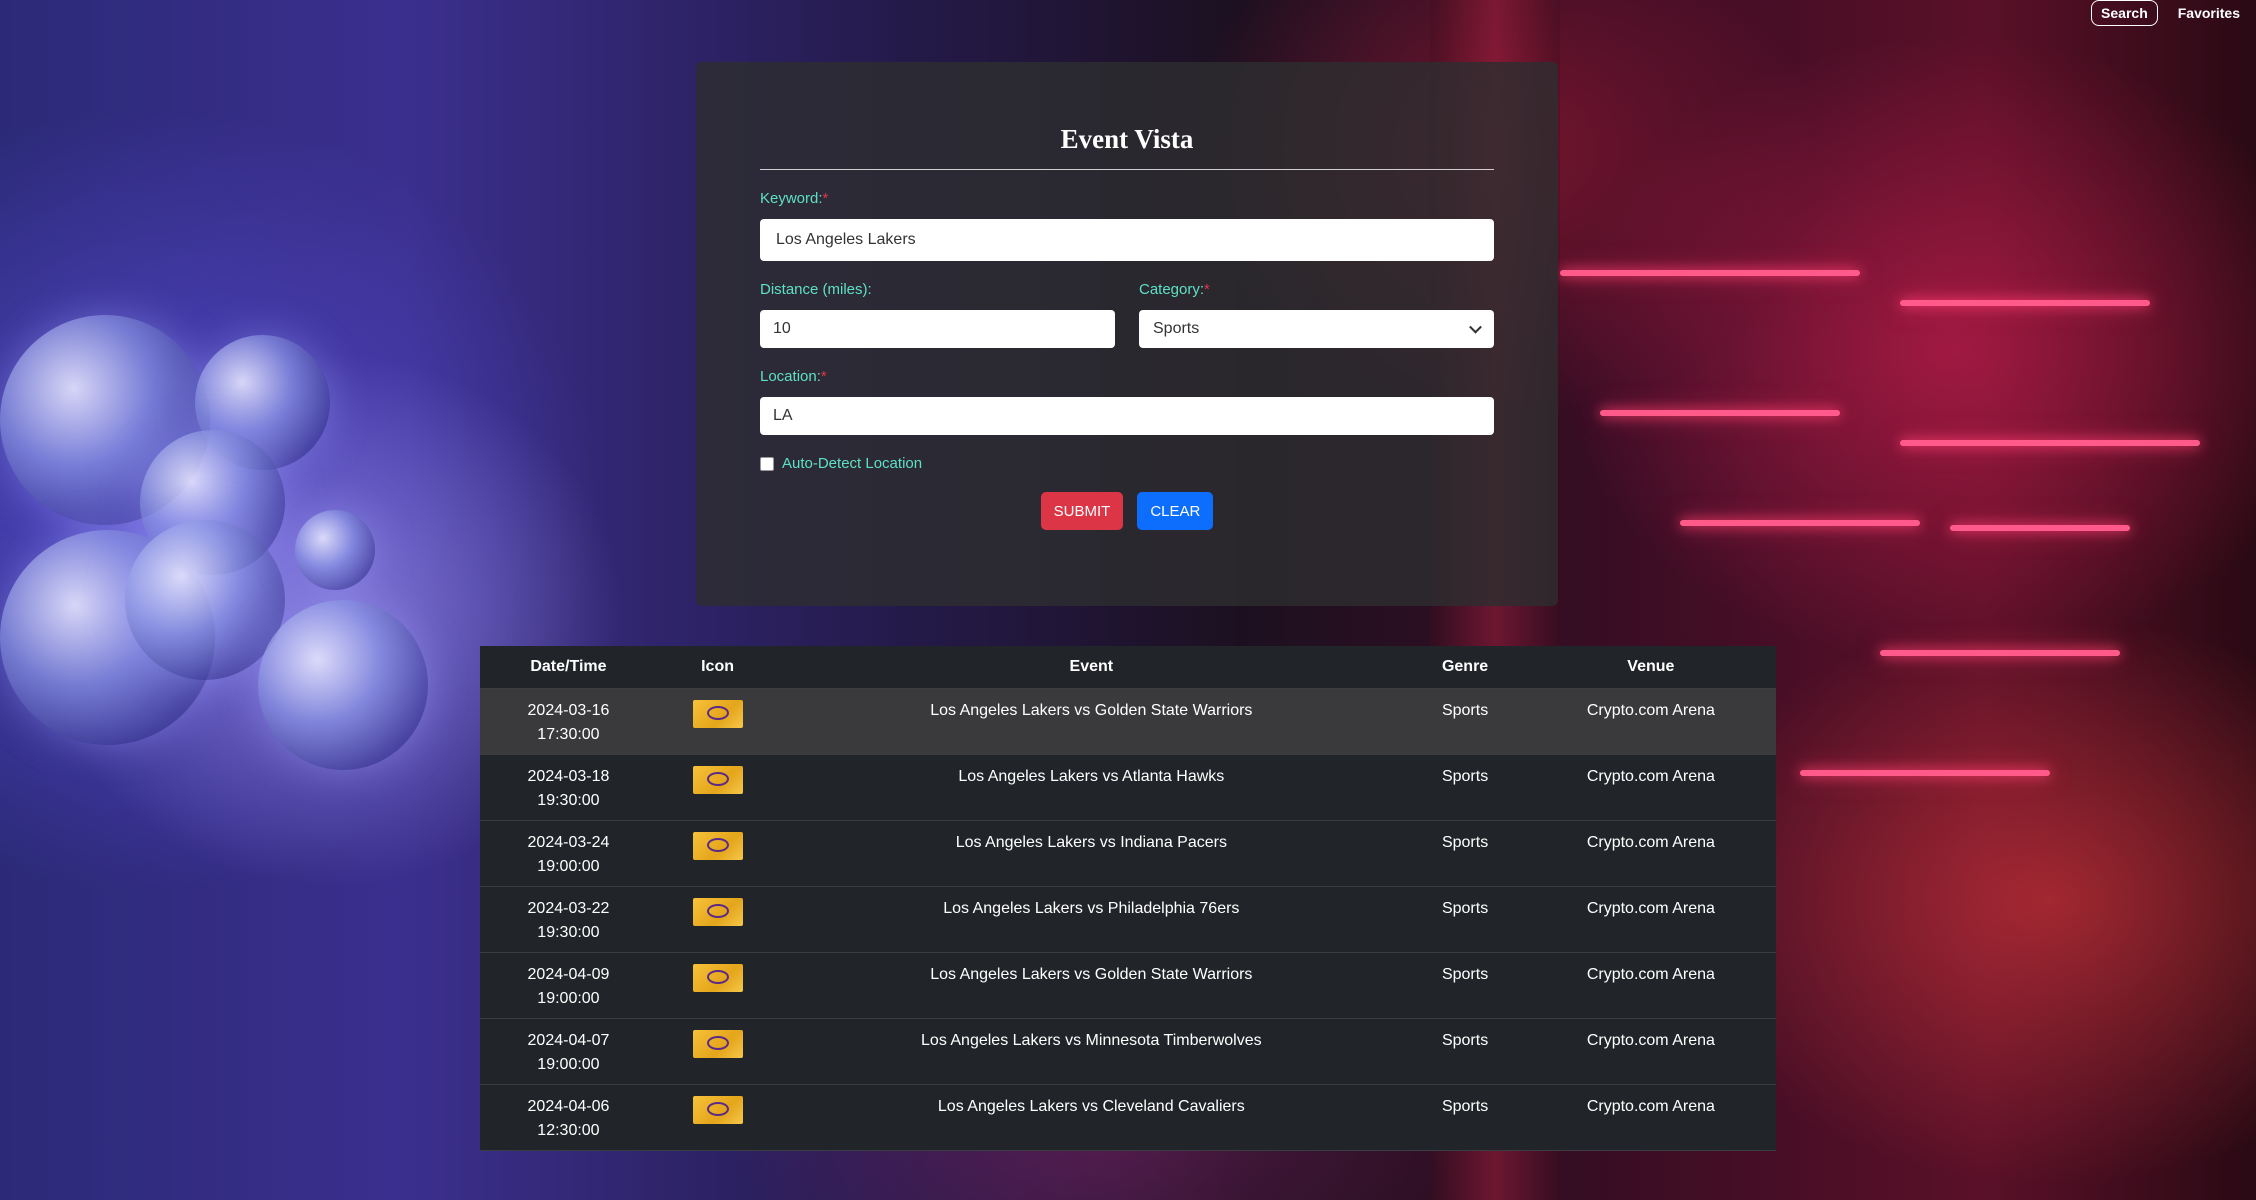 The height and width of the screenshot is (1200, 2256). I want to click on header-venue: Venue, so click(1650, 667).